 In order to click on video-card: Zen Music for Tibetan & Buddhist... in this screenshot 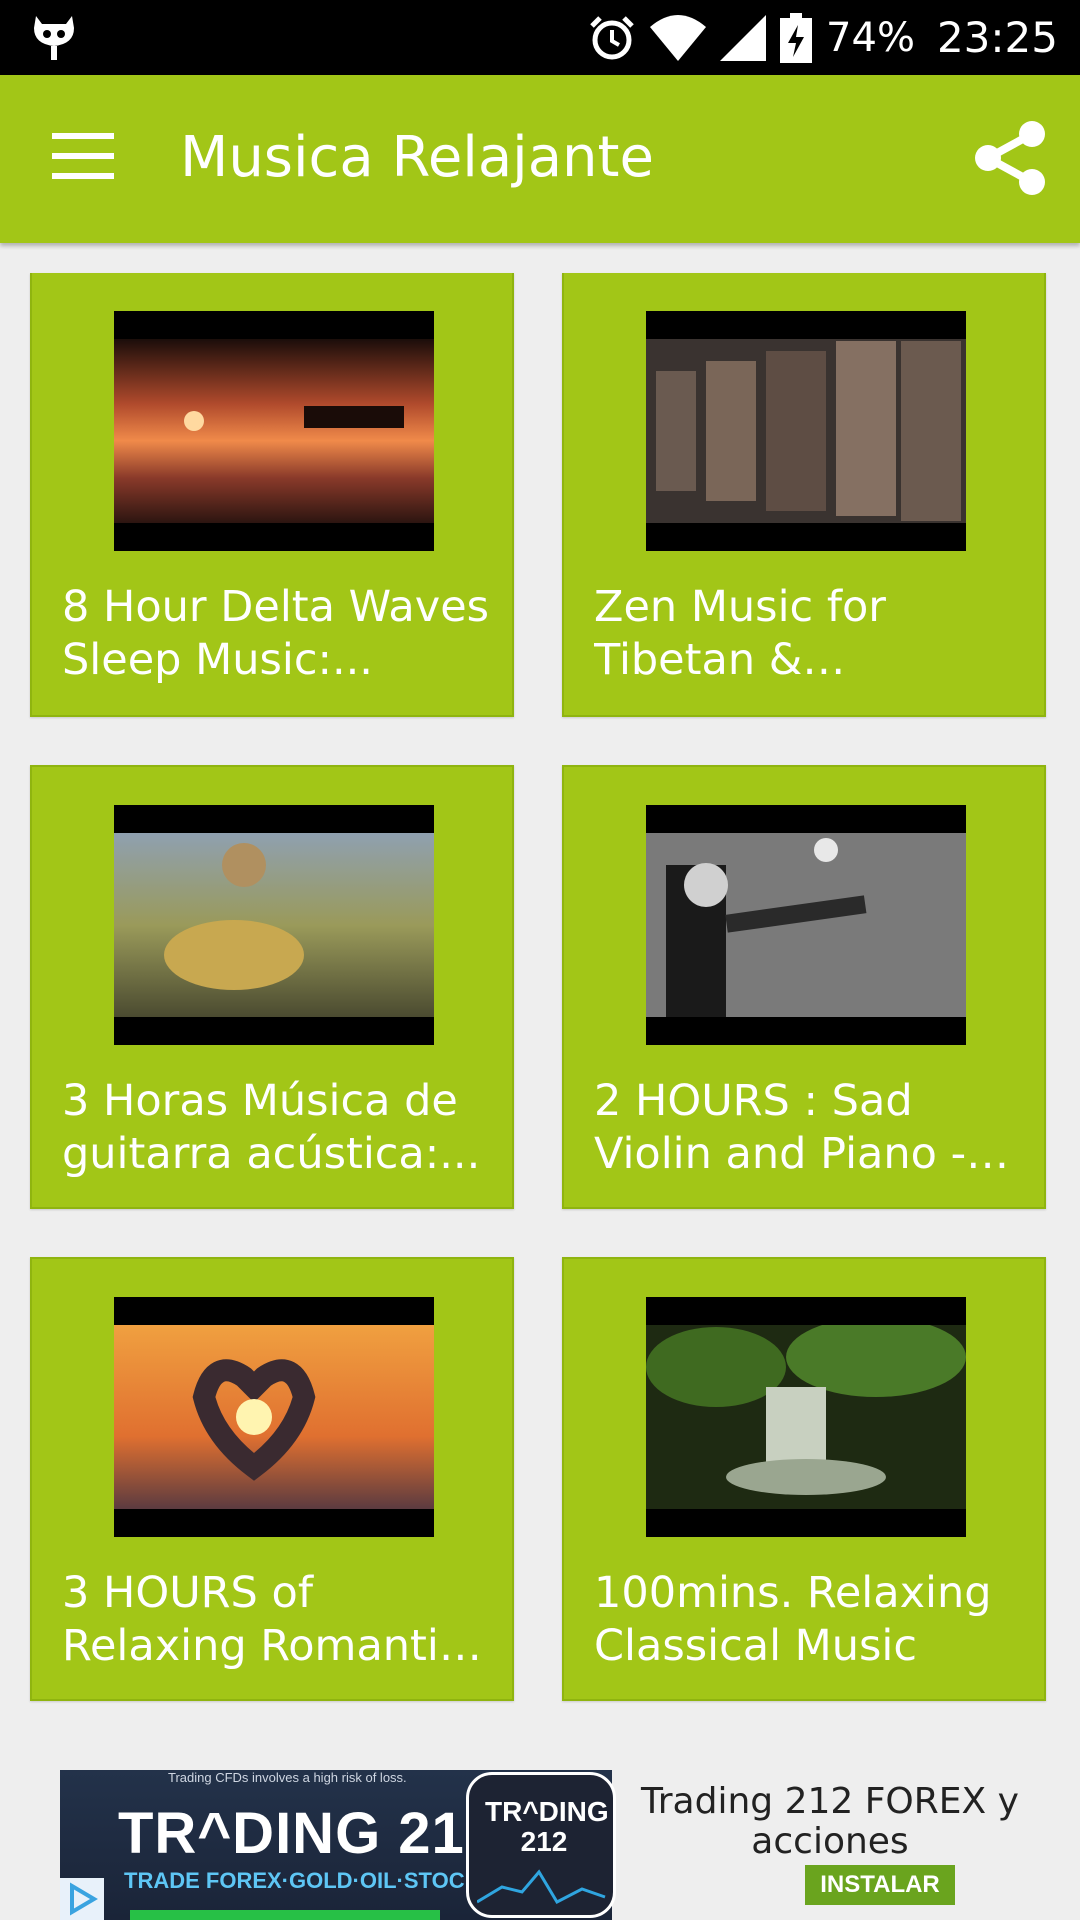, I will do `click(804, 495)`.